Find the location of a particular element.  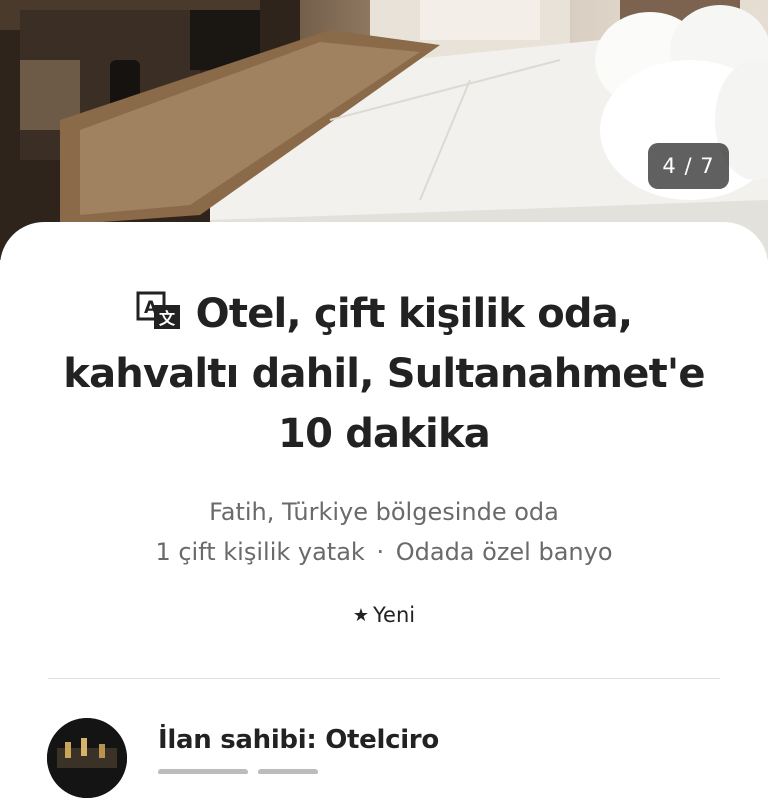

host-name: İlan sahibi: Otelciro is located at coordinates (298, 740).